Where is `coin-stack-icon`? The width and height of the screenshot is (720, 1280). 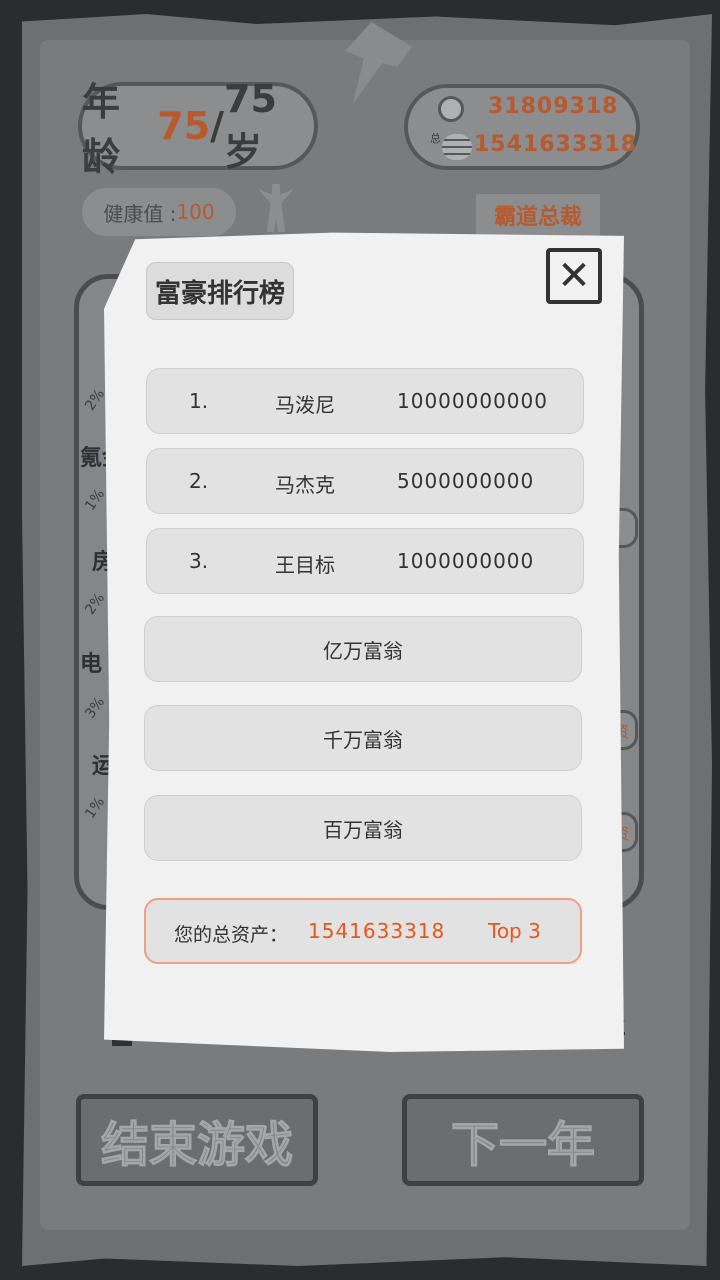
coin-stack-icon is located at coordinates (457, 147).